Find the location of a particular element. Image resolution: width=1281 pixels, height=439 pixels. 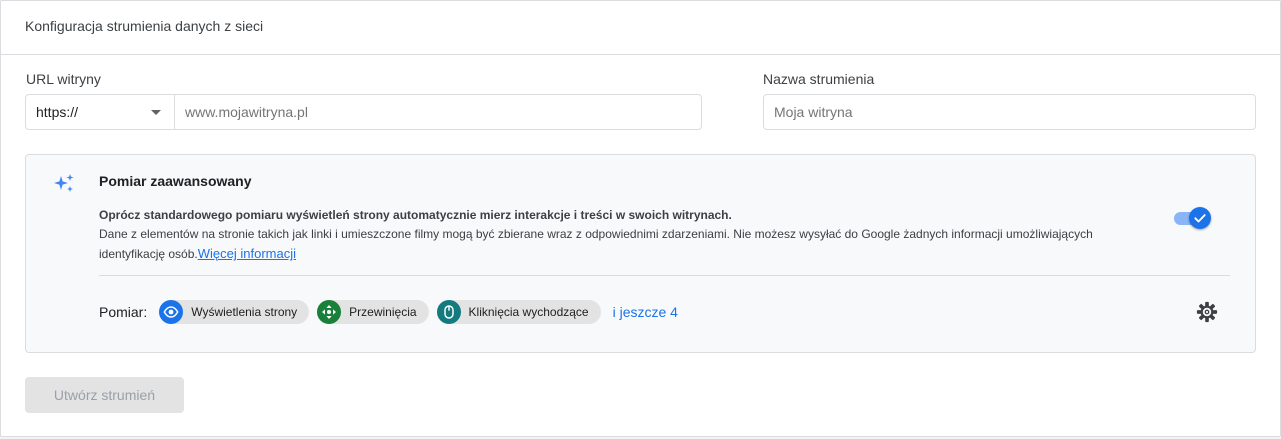

chip-page-views: Wyświetlenia strony is located at coordinates (234, 312).